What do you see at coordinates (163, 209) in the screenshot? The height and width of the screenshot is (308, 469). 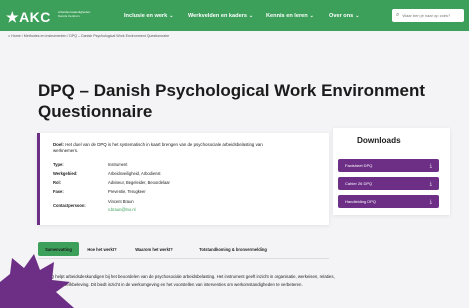 I see `contact-email-link: v.braun@tno.nl` at bounding box center [163, 209].